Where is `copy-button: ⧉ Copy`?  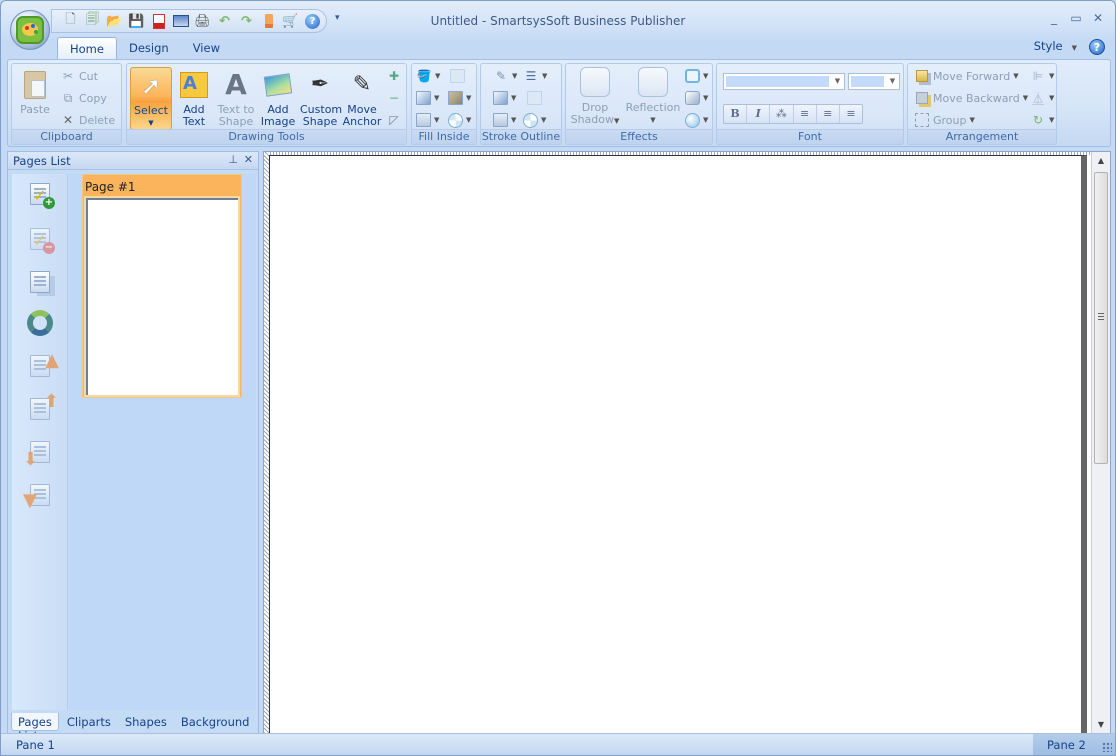 copy-button: ⧉ Copy is located at coordinates (83, 98).